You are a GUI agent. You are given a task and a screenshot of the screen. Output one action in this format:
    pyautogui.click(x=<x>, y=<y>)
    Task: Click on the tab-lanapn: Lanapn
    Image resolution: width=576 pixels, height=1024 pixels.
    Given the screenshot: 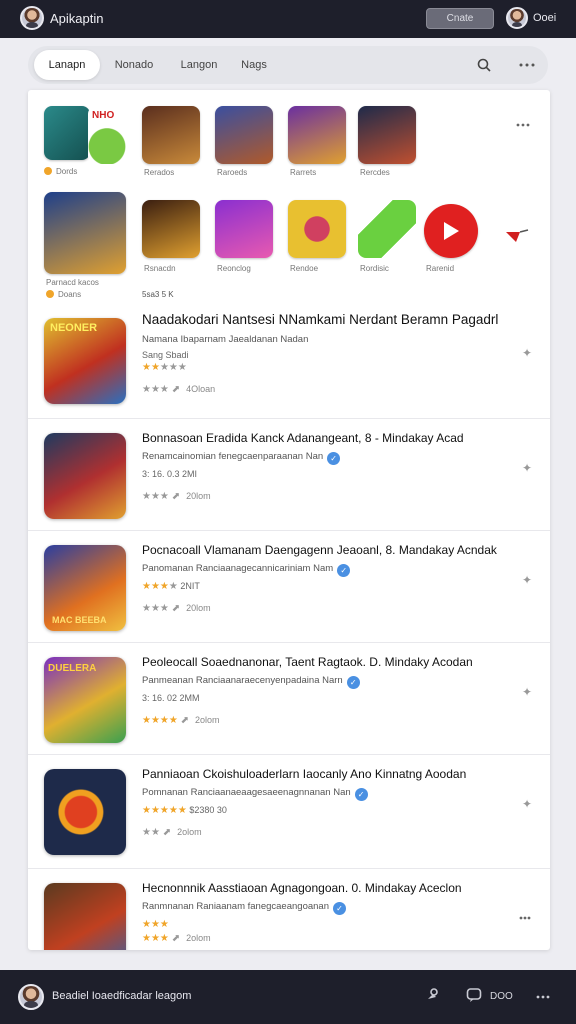 What is the action you would take?
    pyautogui.click(x=67, y=65)
    